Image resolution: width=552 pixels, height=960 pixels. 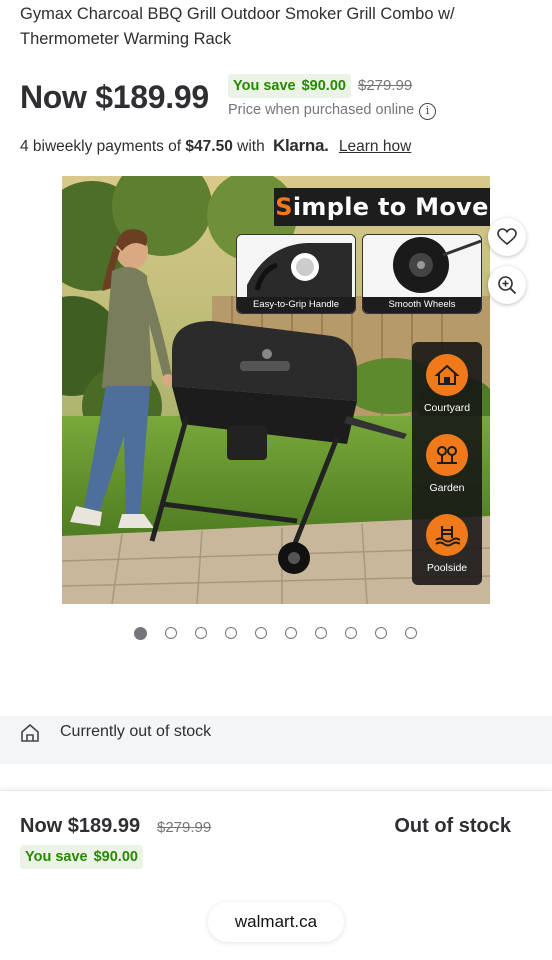 What do you see at coordinates (422, 267) in the screenshot?
I see `wheel-image` at bounding box center [422, 267].